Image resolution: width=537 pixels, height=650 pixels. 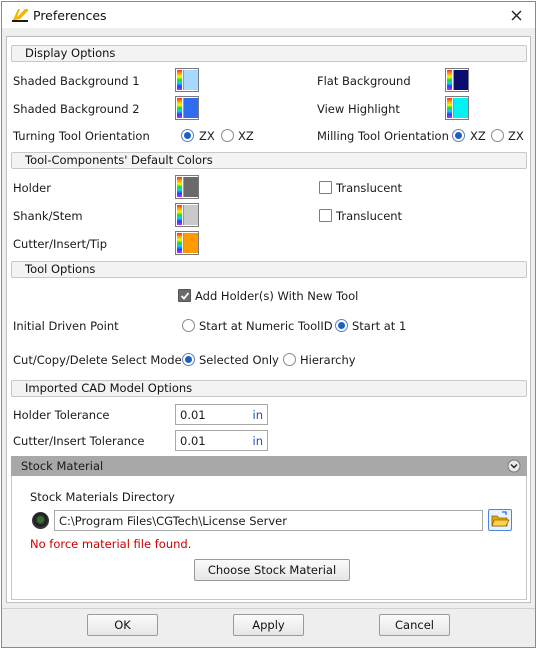 What do you see at coordinates (102, 497) in the screenshot?
I see `stock-dir-label: Stock Materials Directory` at bounding box center [102, 497].